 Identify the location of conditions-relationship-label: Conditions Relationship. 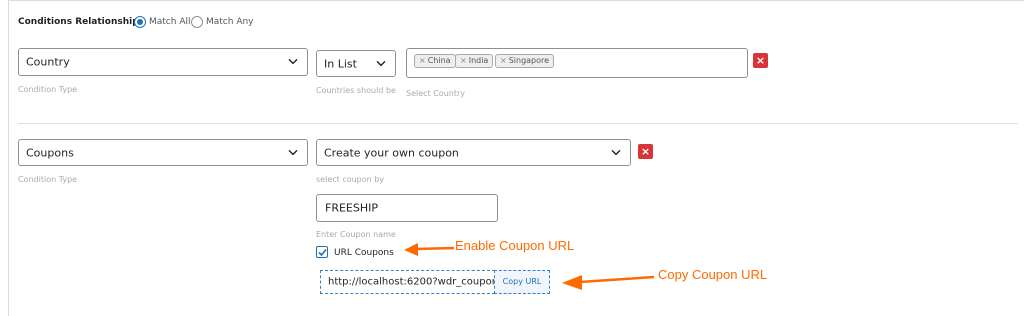
(78, 22).